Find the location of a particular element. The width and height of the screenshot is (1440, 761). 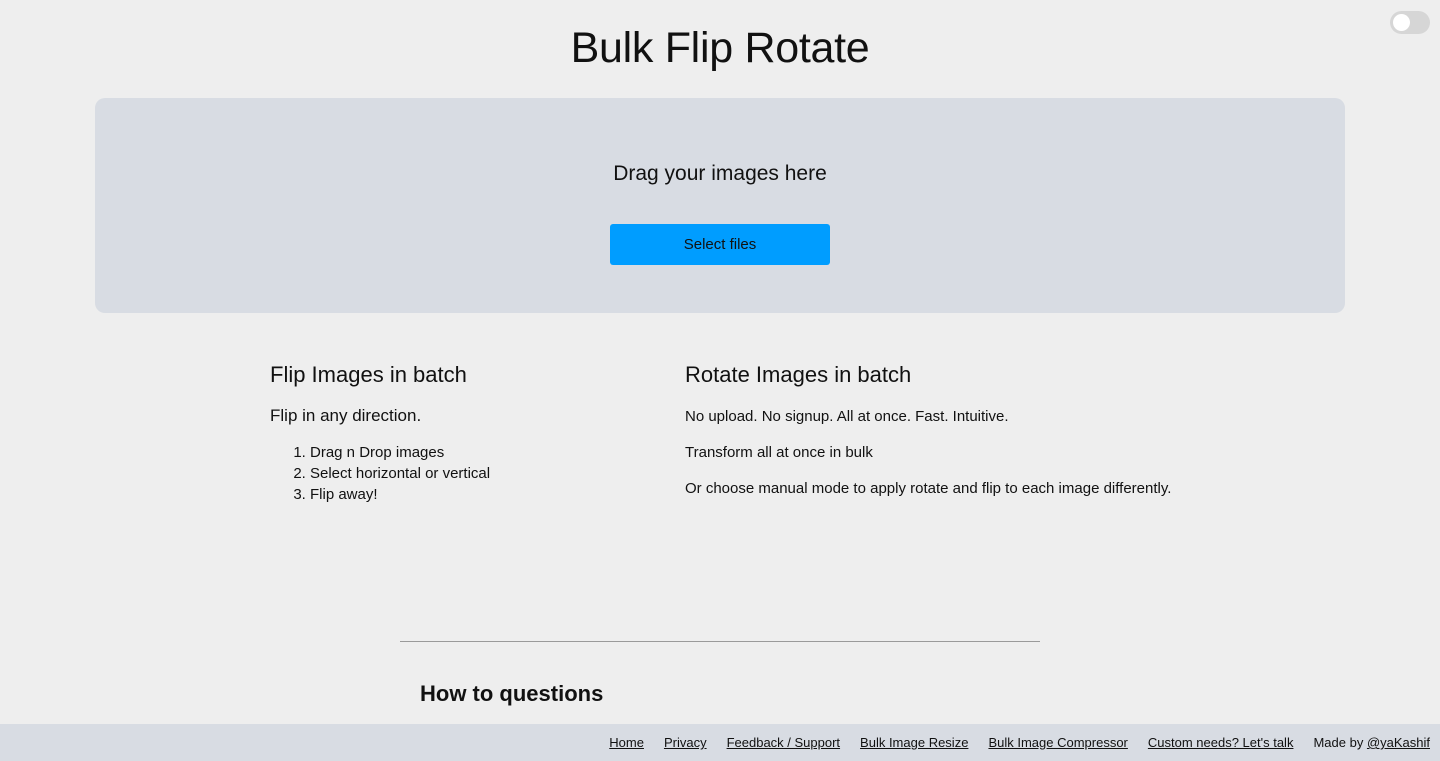

footer-link-bulk-image-resize: Bulk Image Resize is located at coordinates (914, 742).